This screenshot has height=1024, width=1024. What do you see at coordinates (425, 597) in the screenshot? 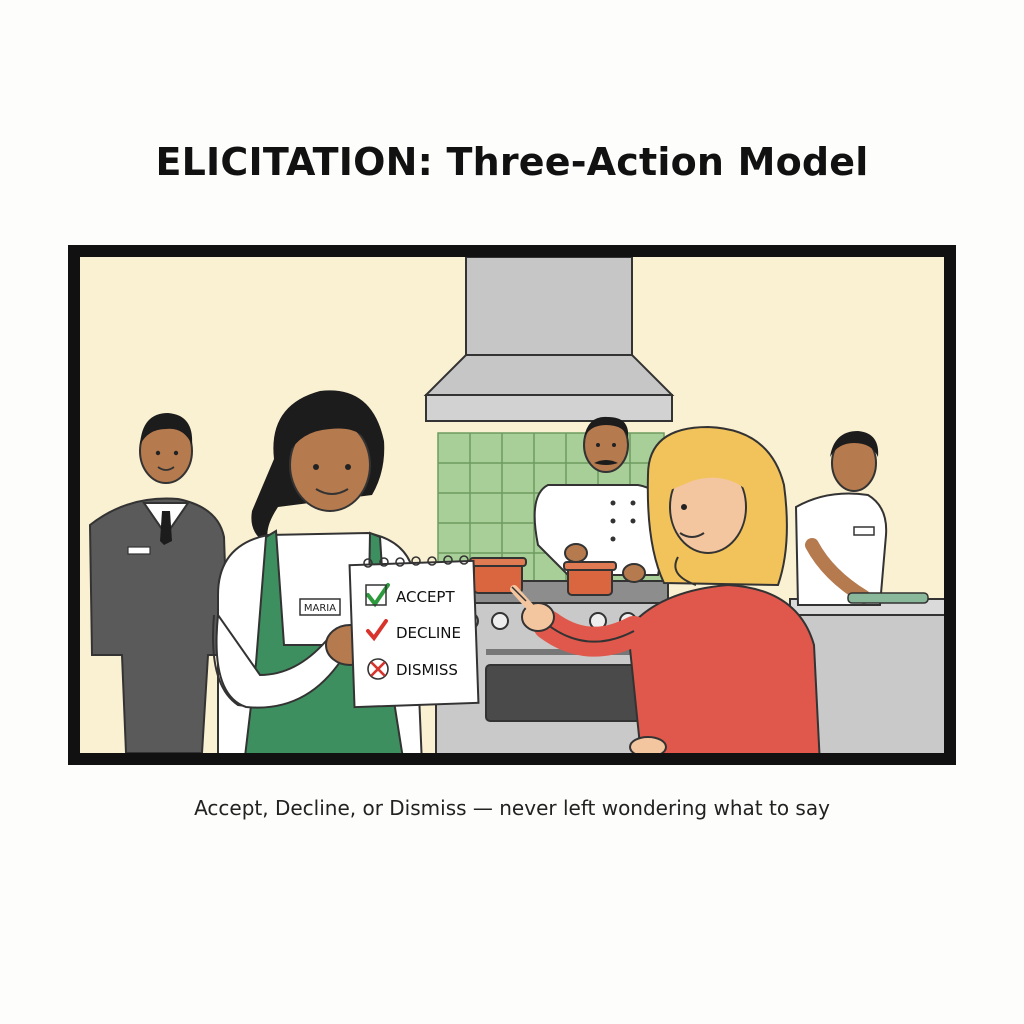
I see `svg-text: ACCEPT` at bounding box center [425, 597].